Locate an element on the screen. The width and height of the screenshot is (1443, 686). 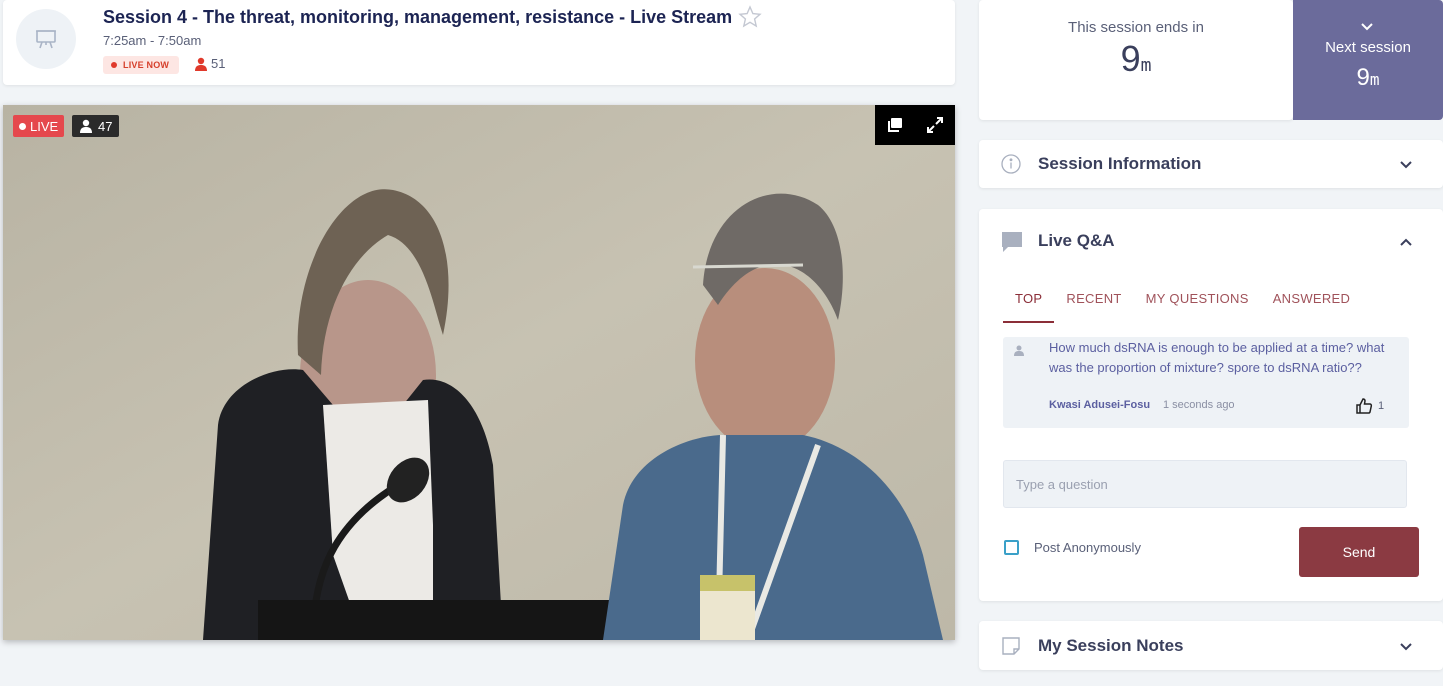
attendee-count: 51 is located at coordinates (209, 63).